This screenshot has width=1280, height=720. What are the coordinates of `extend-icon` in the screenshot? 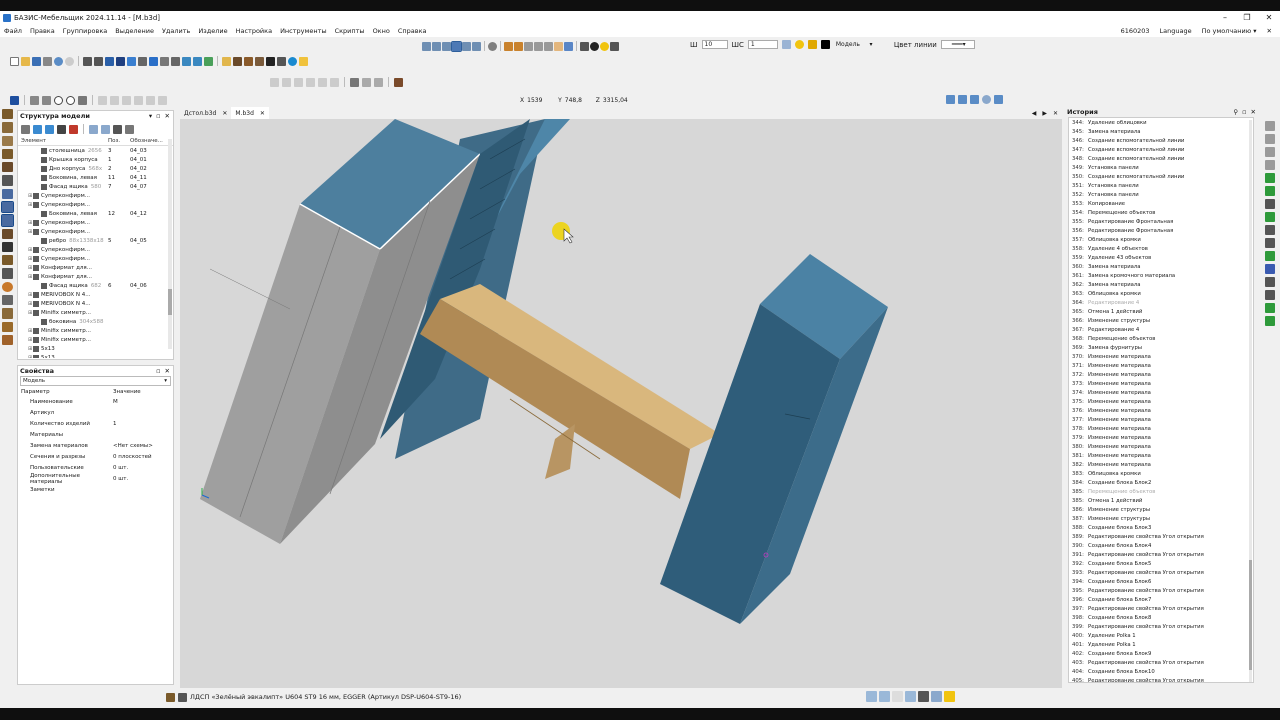 It's located at (114, 100).